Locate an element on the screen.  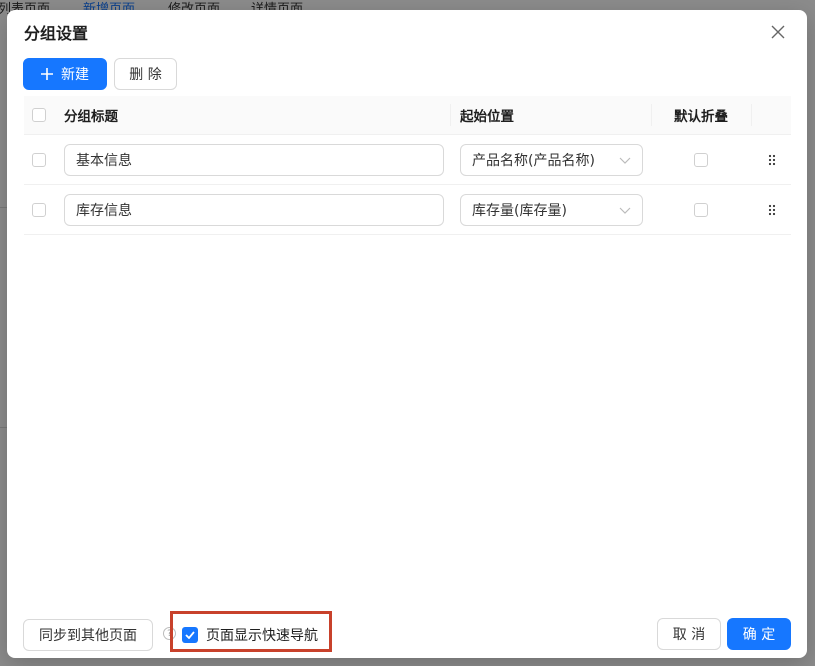
delete-button: 删 除 is located at coordinates (145, 74).